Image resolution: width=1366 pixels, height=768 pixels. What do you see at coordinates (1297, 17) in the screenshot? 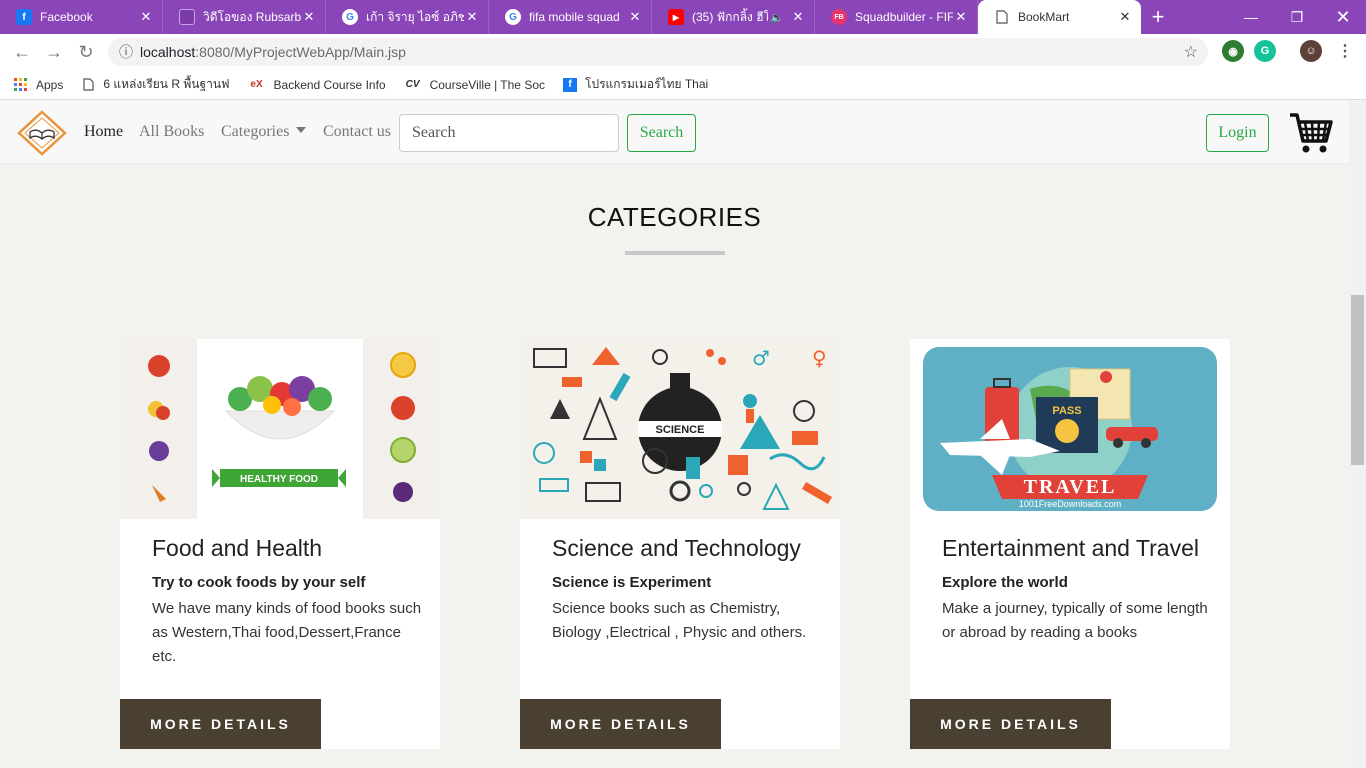
I see `restore-icon: ❐` at bounding box center [1297, 17].